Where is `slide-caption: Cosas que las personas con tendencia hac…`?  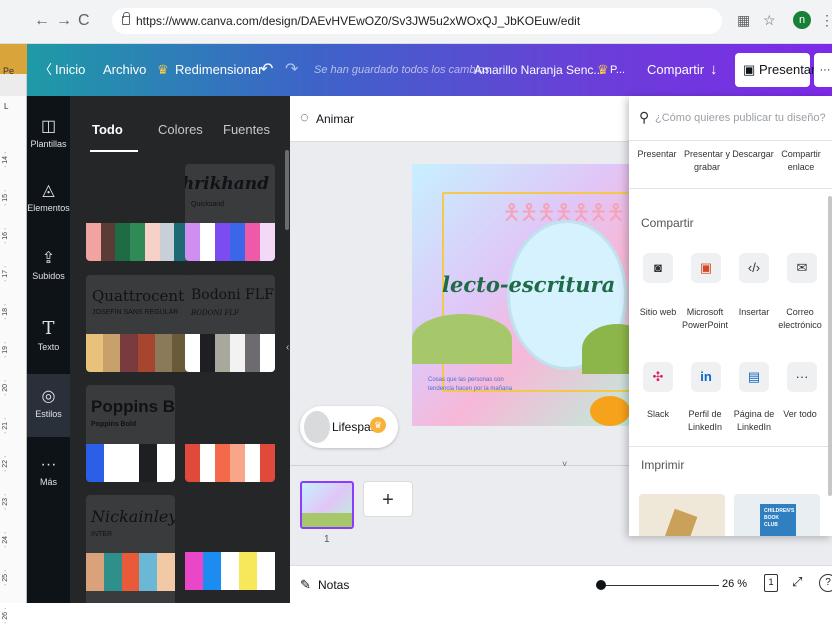 slide-caption: Cosas que las personas con tendencia hac… is located at coordinates (473, 385).